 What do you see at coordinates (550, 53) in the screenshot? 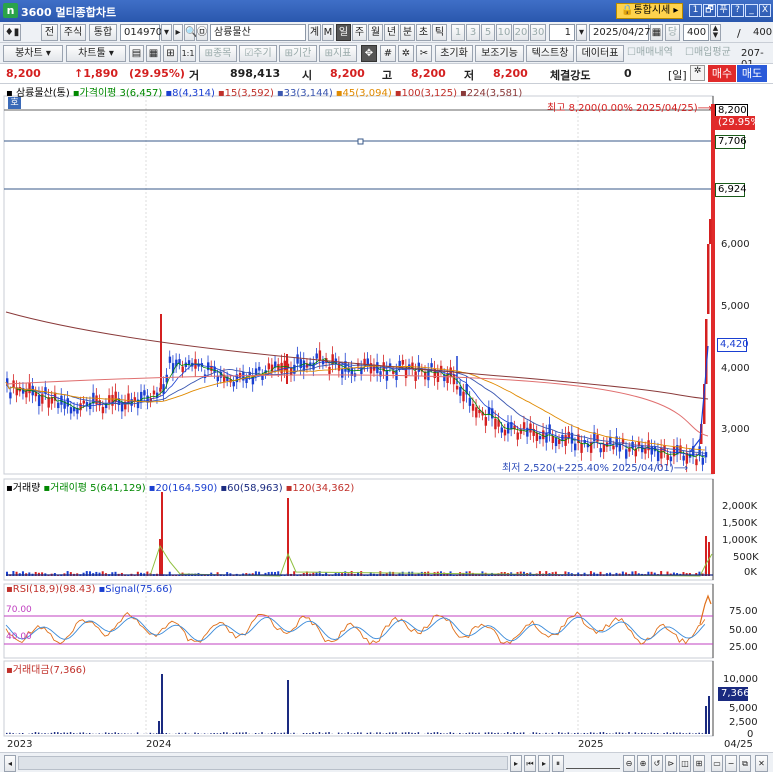
I see `text-window-button: 텍스트창` at bounding box center [550, 53].